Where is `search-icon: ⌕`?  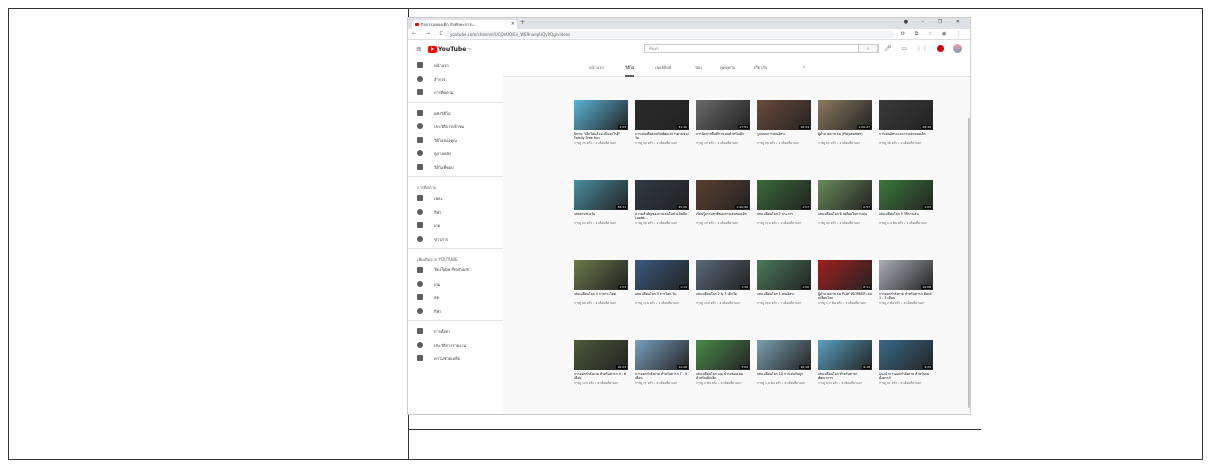 search-icon: ⌕ is located at coordinates (868, 48).